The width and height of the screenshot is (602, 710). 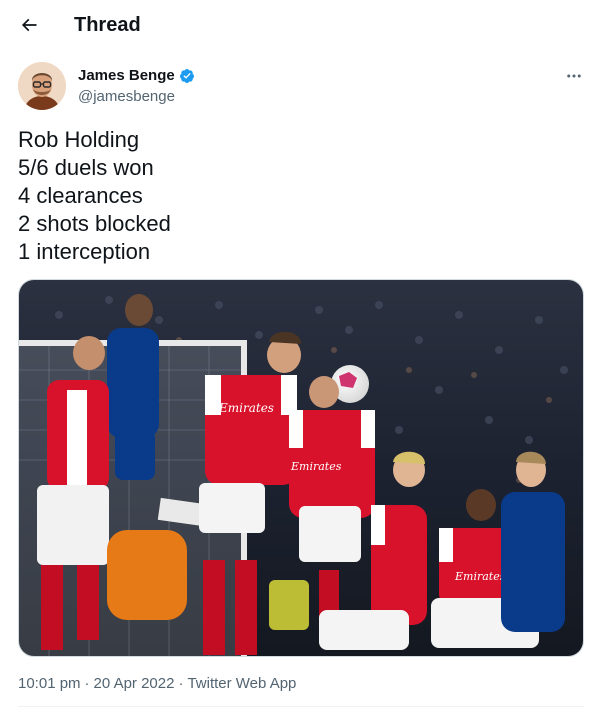 I want to click on tweet-text-line: 1 interception, so click(x=84, y=251).